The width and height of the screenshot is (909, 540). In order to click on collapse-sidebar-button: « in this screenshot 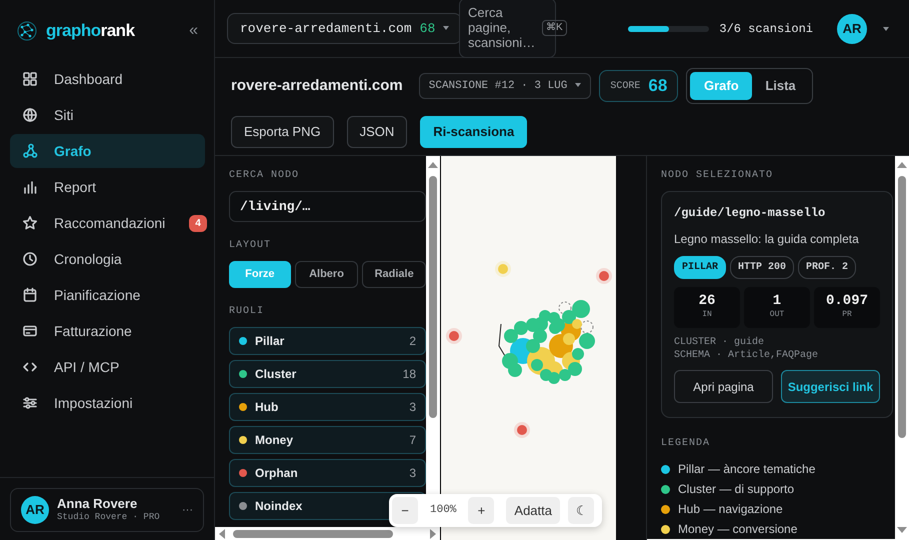, I will do `click(193, 31)`.